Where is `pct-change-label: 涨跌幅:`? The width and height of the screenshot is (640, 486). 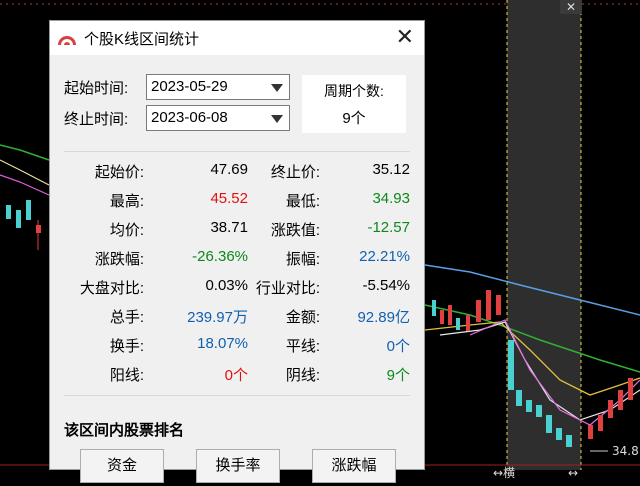 pct-change-label: 涨跌幅: is located at coordinates (119, 259).